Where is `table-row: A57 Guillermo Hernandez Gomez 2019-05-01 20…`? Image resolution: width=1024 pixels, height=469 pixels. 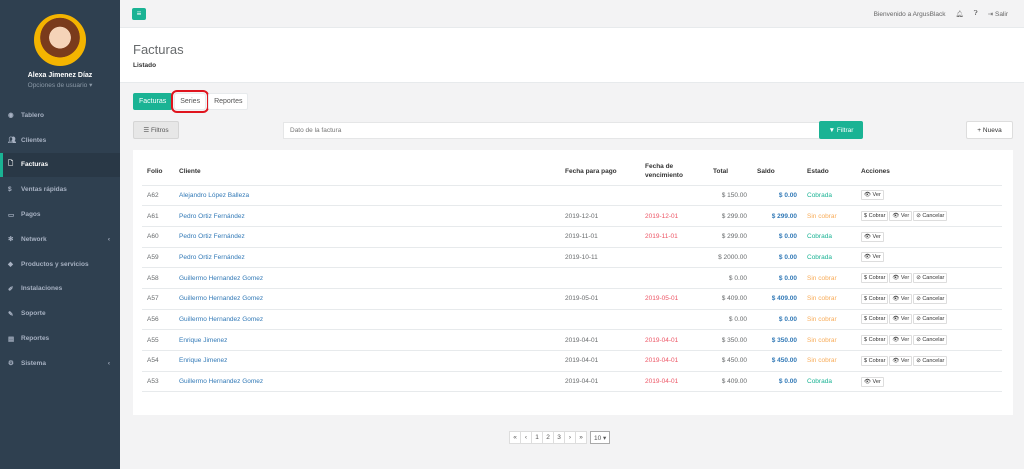 table-row: A57 Guillermo Hernandez Gomez 2019-05-01 20… is located at coordinates (572, 299).